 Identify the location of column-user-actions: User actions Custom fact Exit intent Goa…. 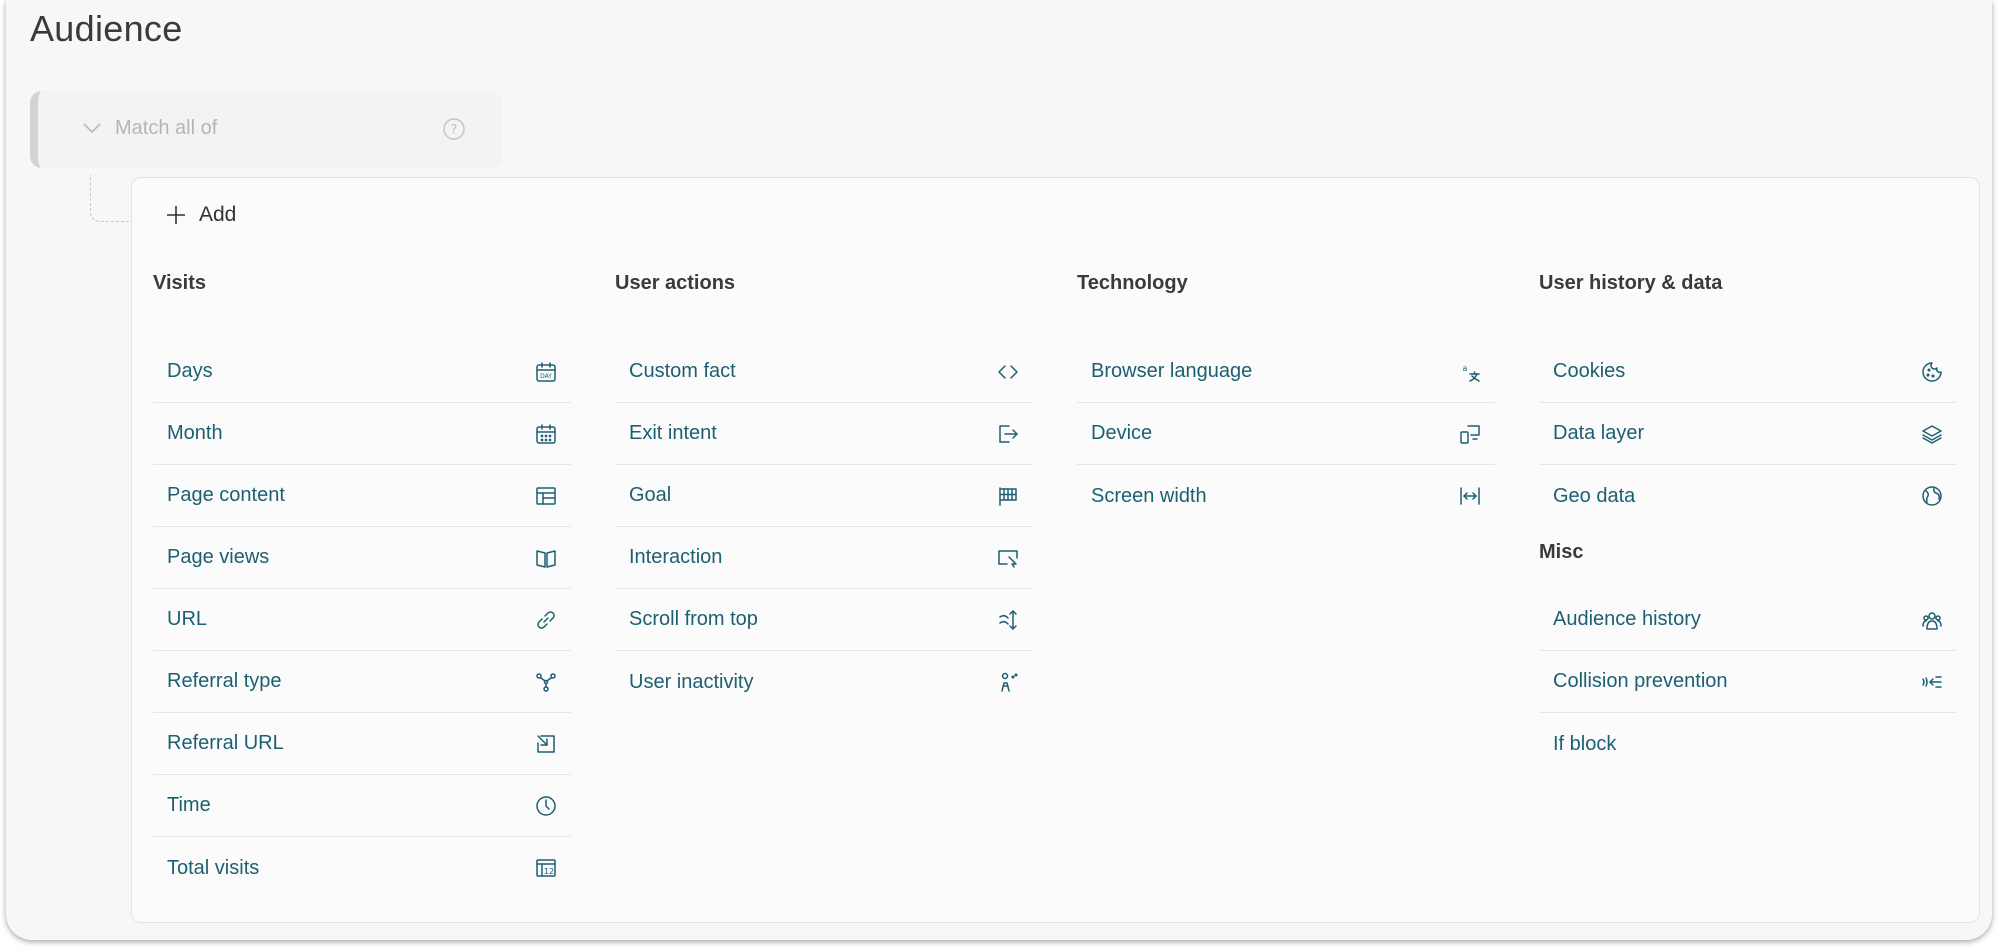
(824, 490).